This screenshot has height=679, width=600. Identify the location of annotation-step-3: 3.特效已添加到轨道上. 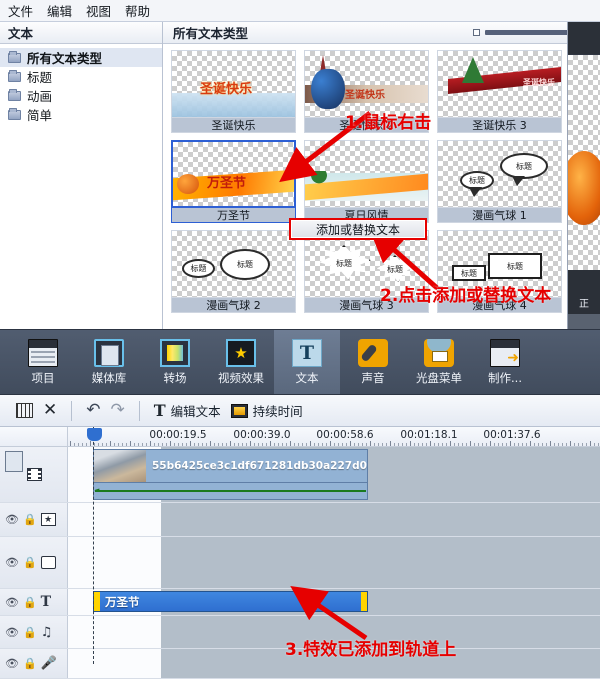
(371, 650).